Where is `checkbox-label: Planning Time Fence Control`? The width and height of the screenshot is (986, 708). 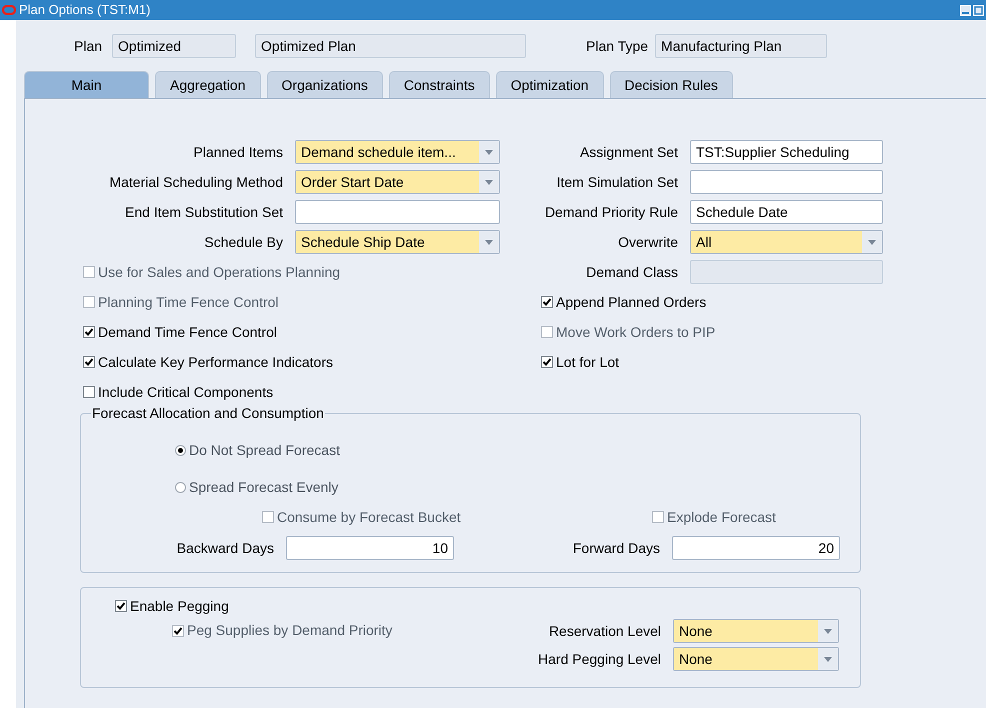
checkbox-label: Planning Time Fence Control is located at coordinates (188, 302).